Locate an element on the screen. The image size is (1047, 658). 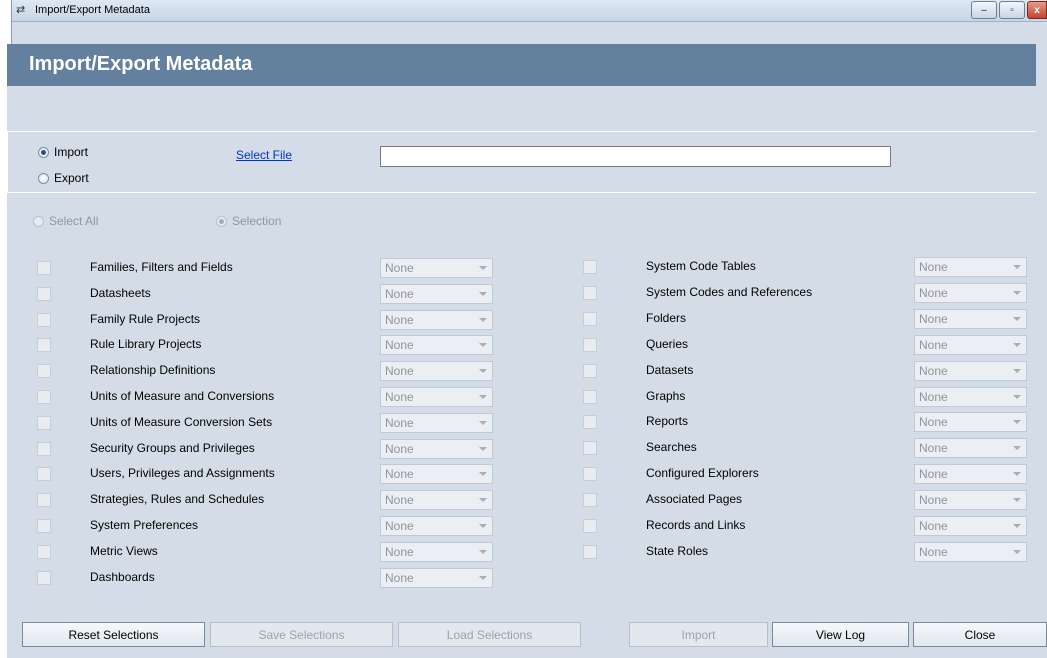
header-banner: Import/Export Metadata is located at coordinates (521, 65).